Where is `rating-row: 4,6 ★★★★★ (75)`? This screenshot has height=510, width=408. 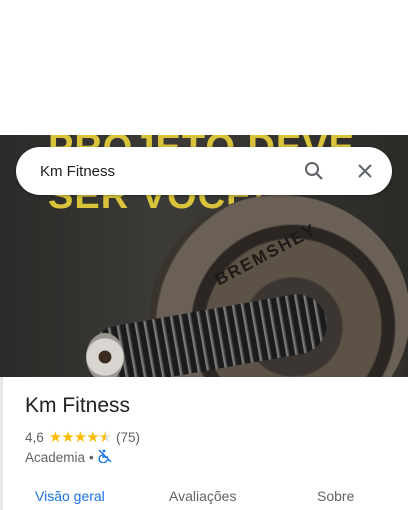
rating-row: 4,6 ★★★★★ (75) is located at coordinates (82, 437).